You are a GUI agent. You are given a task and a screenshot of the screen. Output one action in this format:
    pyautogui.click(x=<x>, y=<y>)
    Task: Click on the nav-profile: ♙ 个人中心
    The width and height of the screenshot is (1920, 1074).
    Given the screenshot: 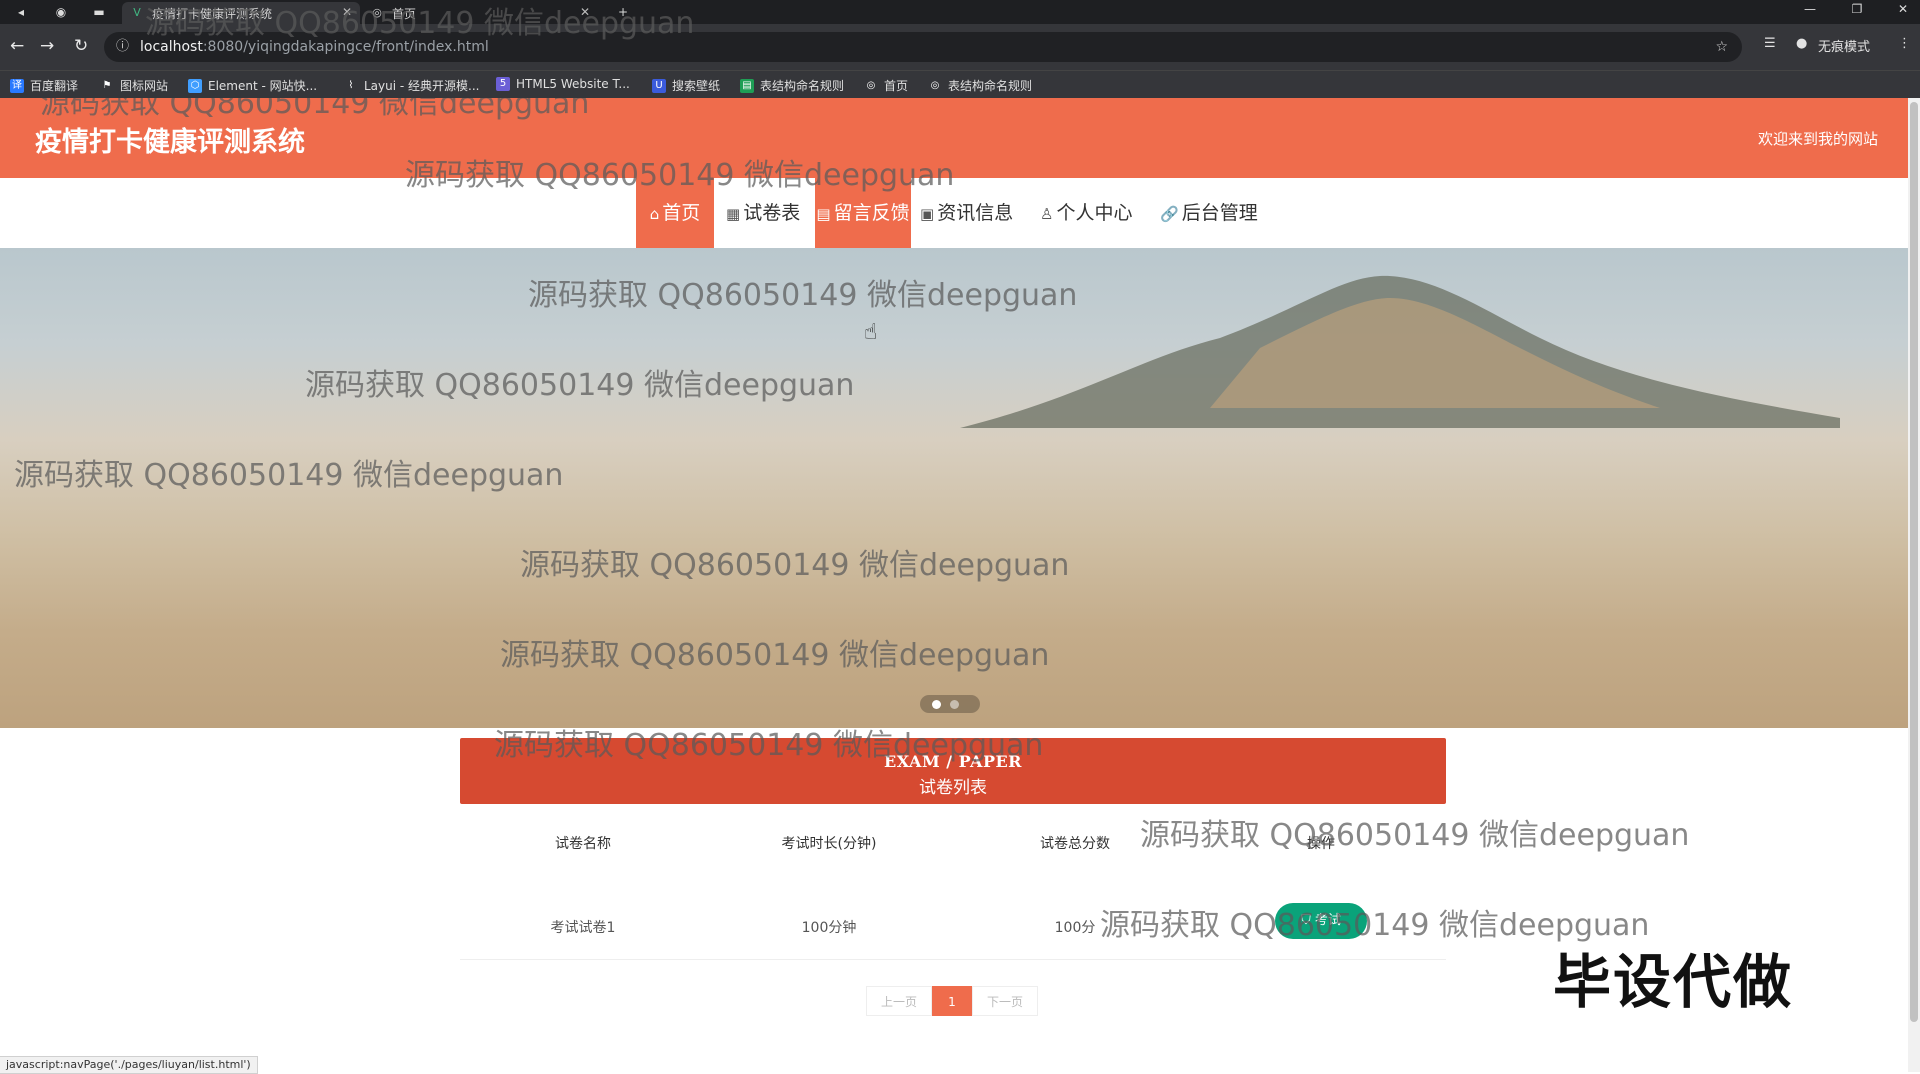 What is the action you would take?
    pyautogui.click(x=1095, y=213)
    